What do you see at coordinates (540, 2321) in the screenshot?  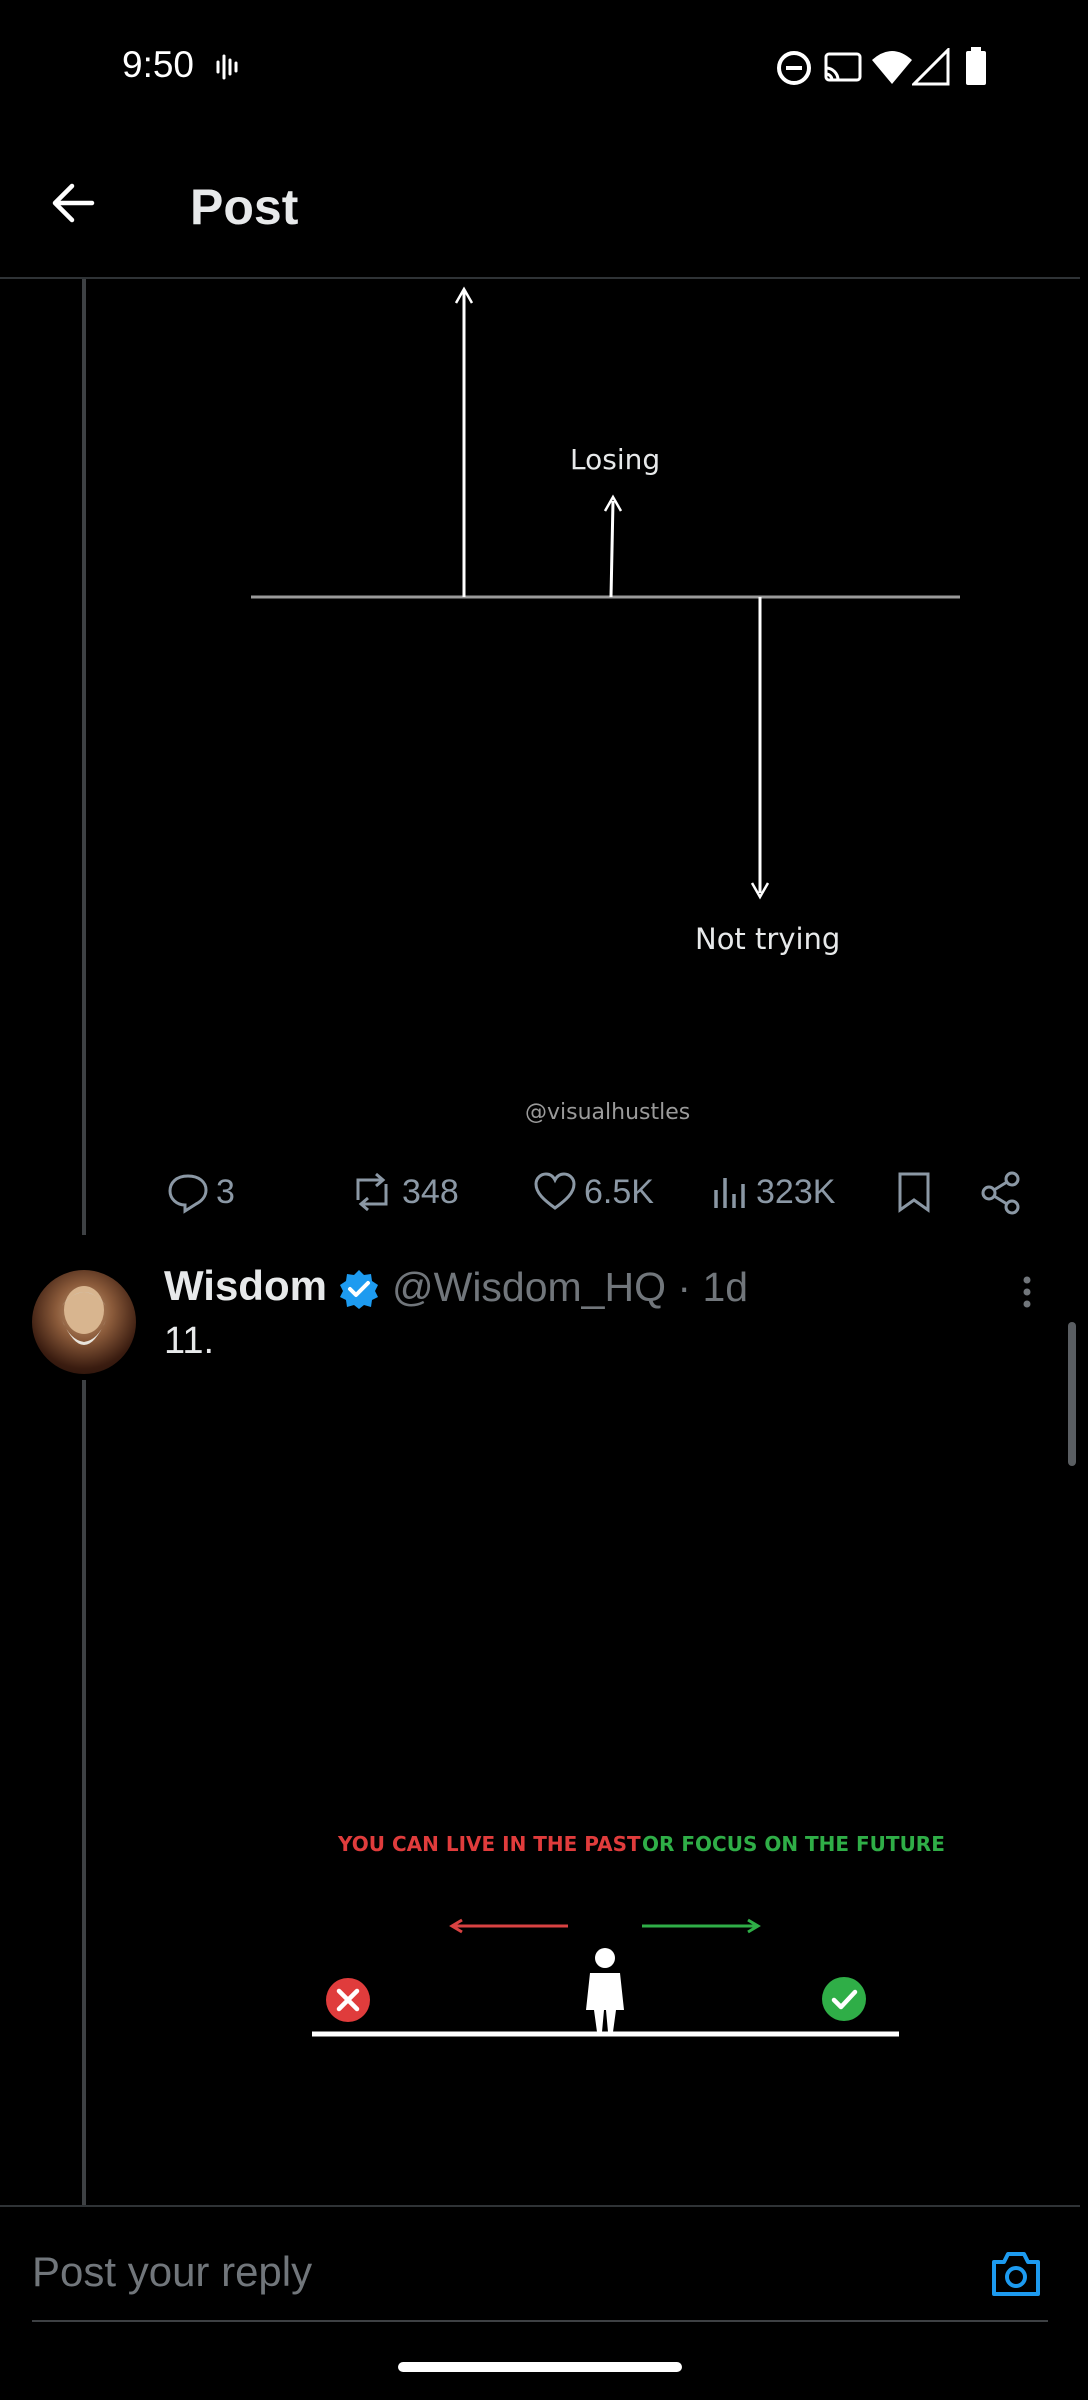 I see `reply-underline` at bounding box center [540, 2321].